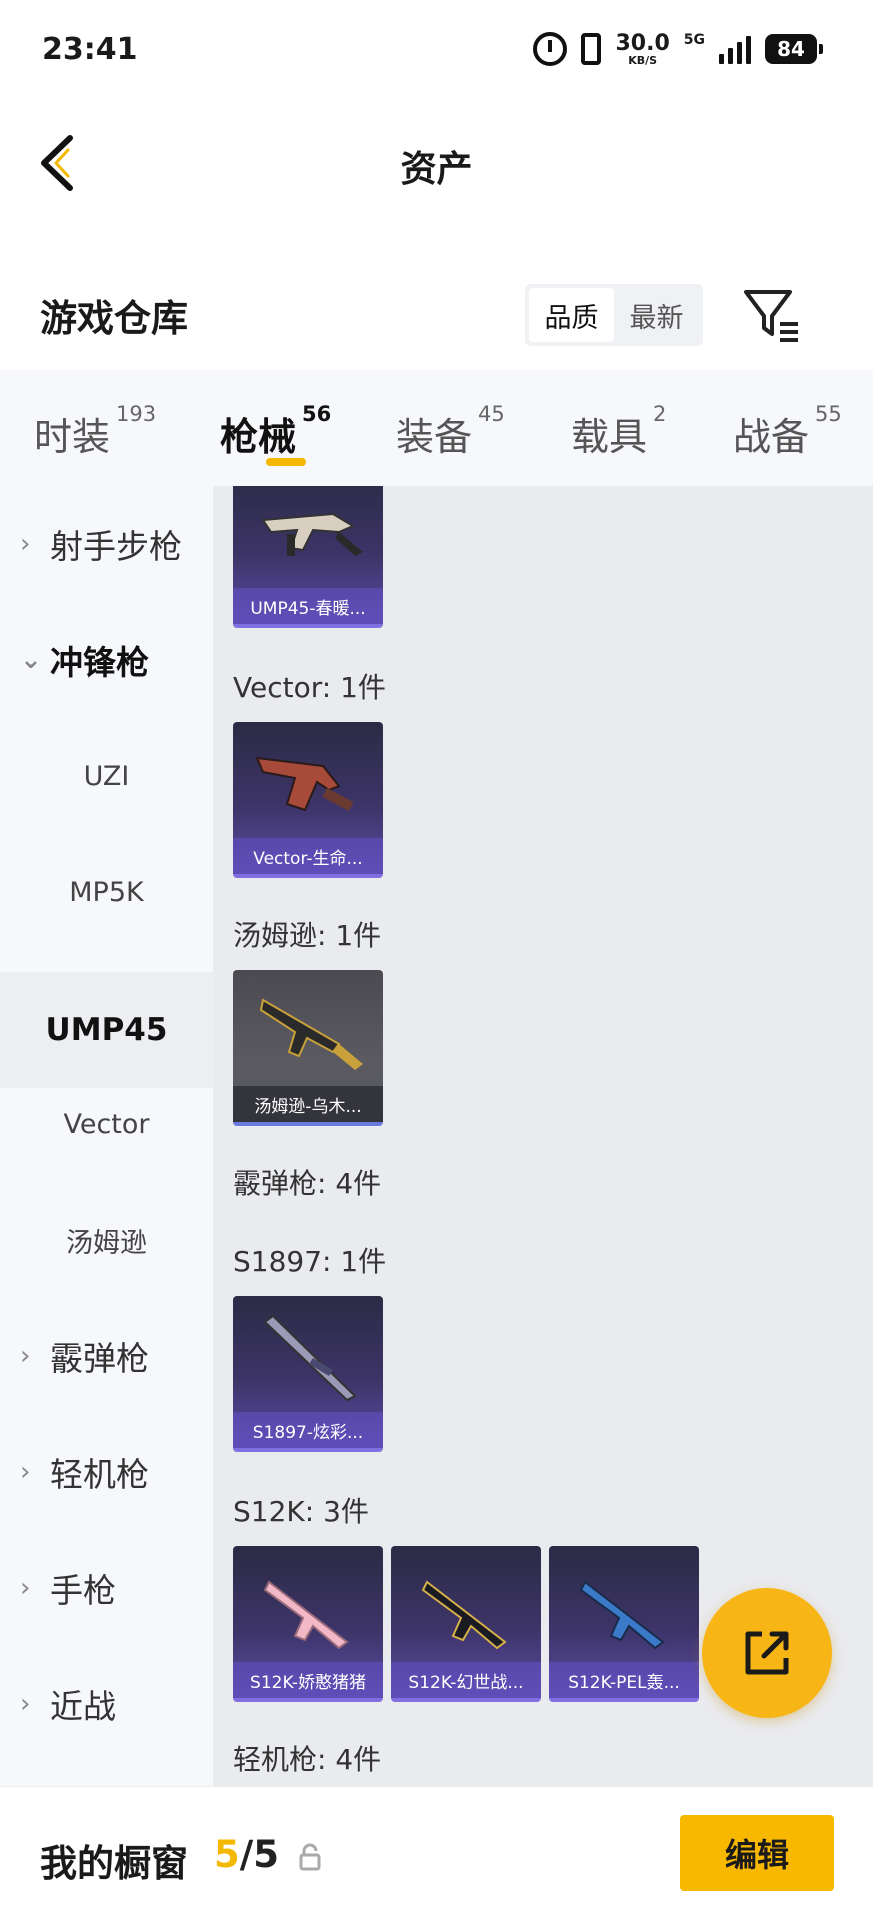 This screenshot has height=1920, width=873. I want to click on lock-icon, so click(310, 1857).